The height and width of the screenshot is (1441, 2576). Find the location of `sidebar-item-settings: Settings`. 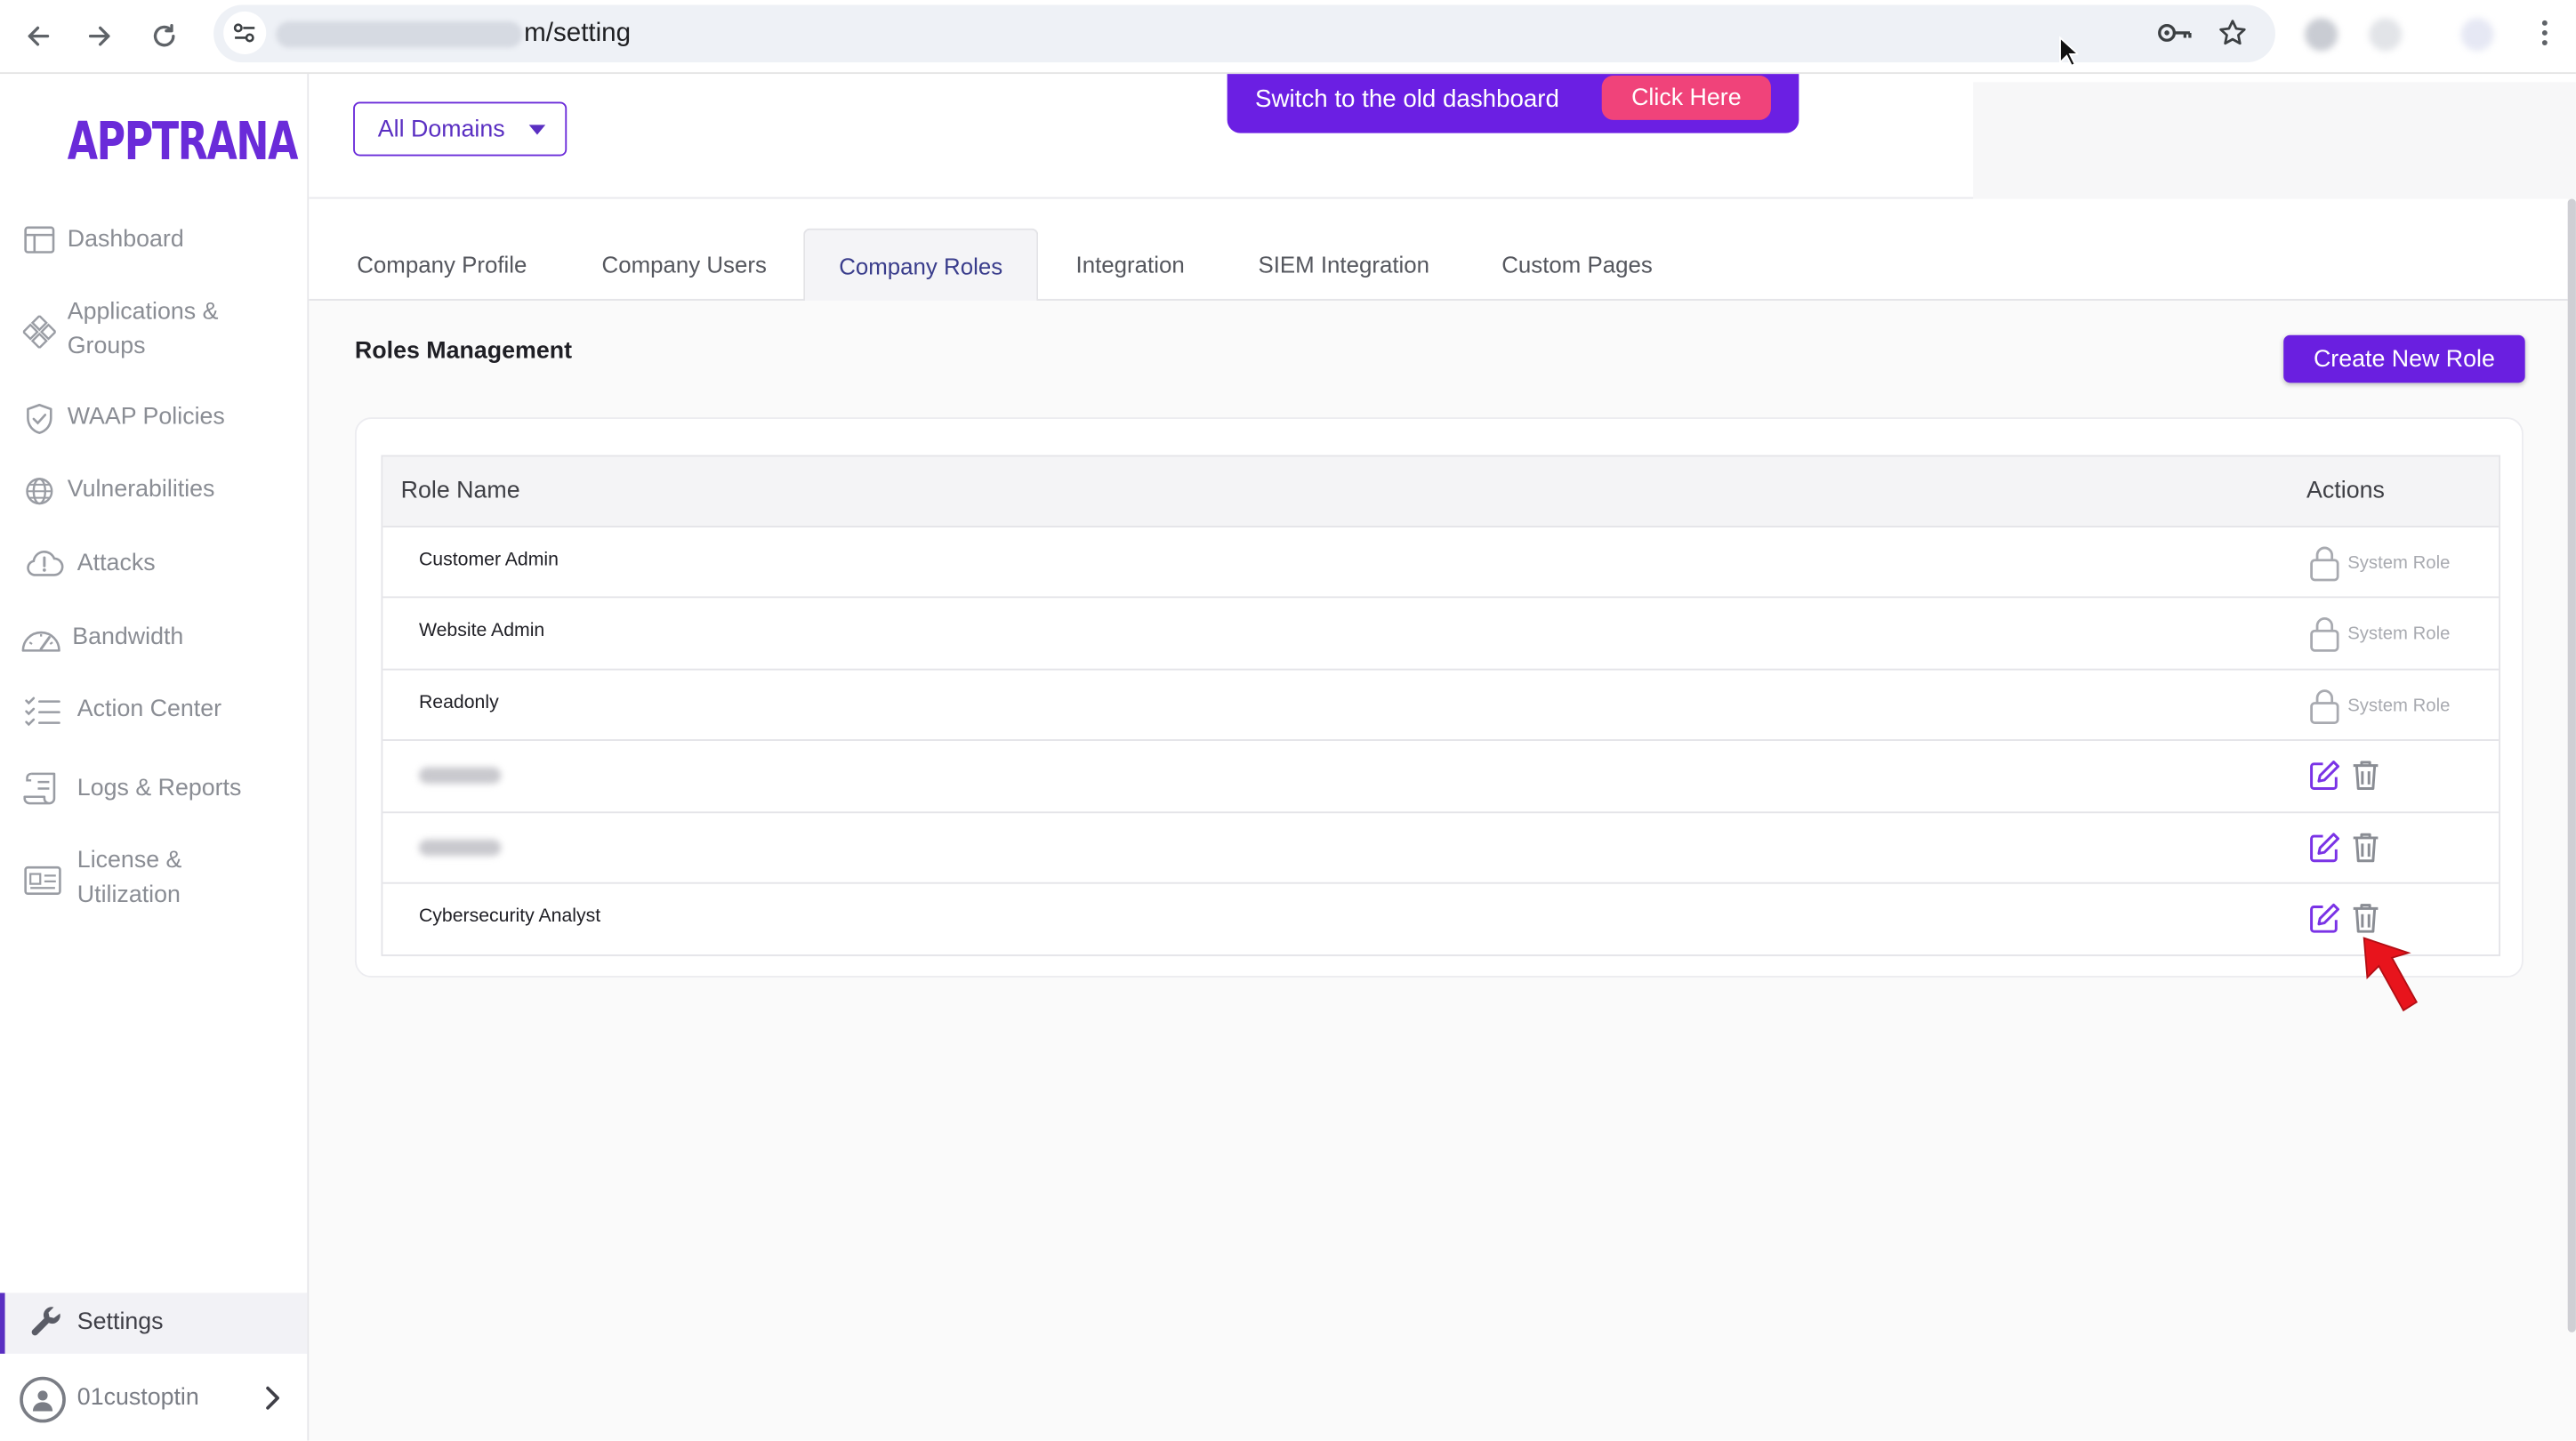

sidebar-item-settings: Settings is located at coordinates (154, 1323).